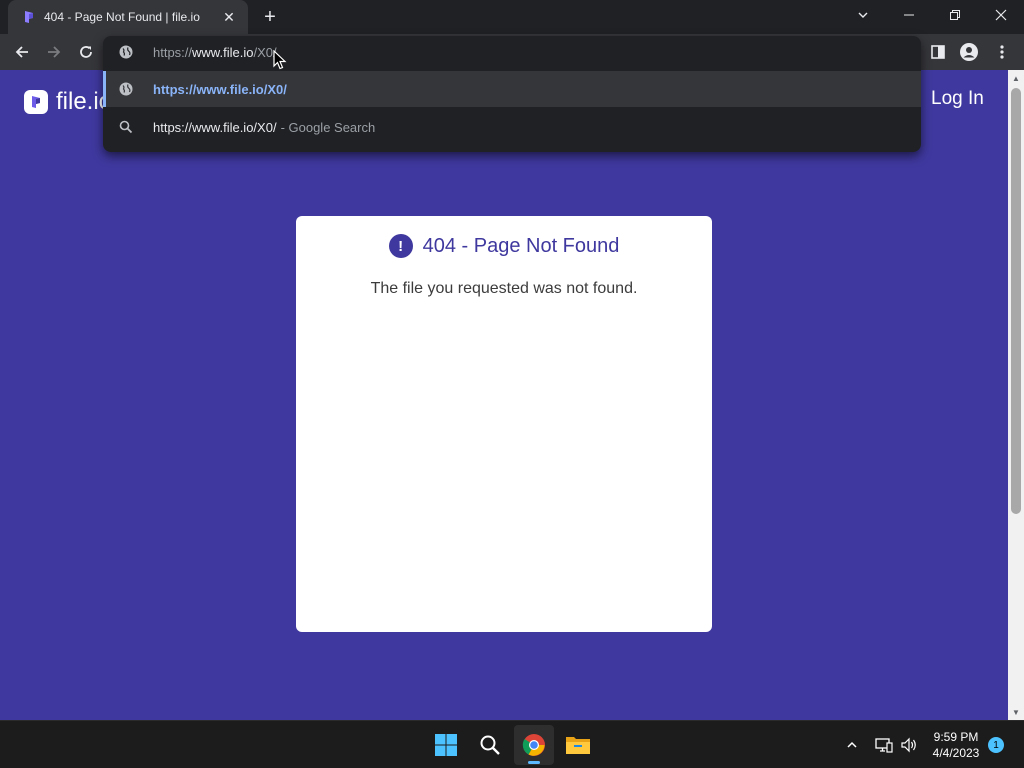 This screenshot has height=768, width=1024. I want to click on fileio-logo: file.io, so click(68, 102).